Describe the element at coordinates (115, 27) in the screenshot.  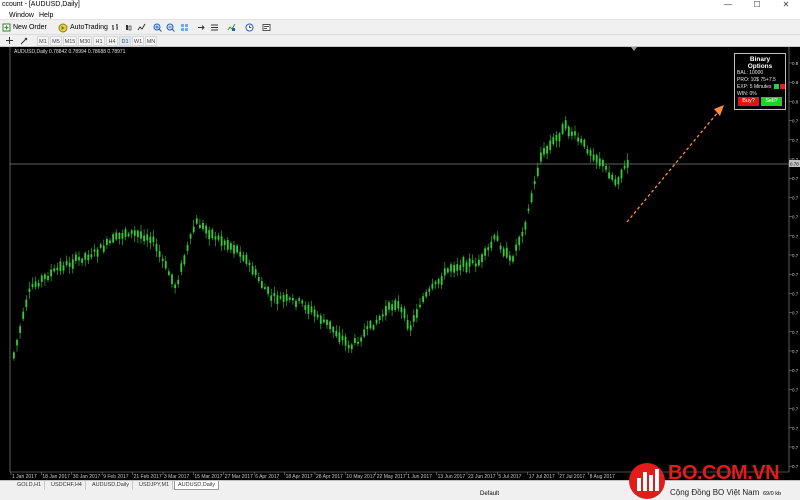
I see `bar-chart-icon` at that location.